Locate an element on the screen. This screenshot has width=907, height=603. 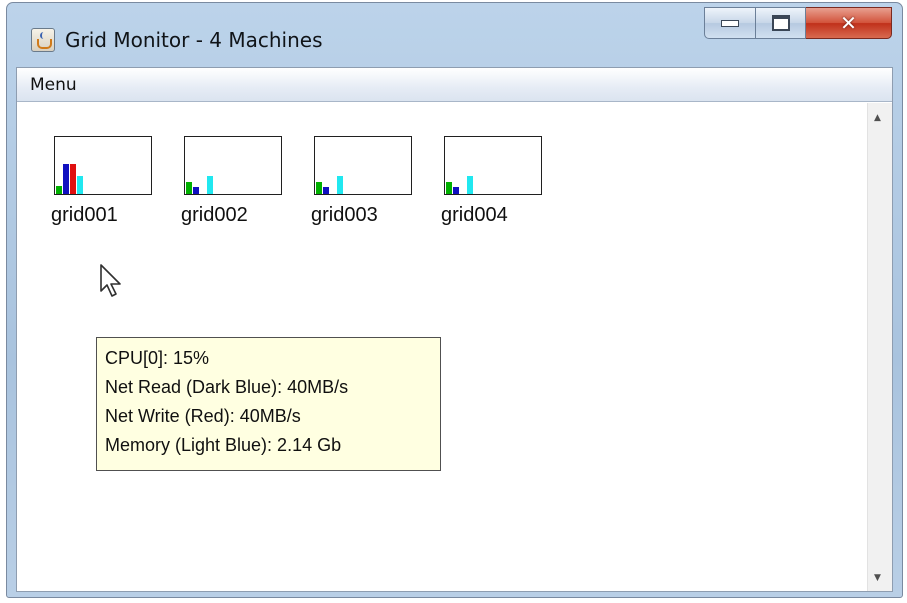
menu-bar: Menu is located at coordinates (454, 85).